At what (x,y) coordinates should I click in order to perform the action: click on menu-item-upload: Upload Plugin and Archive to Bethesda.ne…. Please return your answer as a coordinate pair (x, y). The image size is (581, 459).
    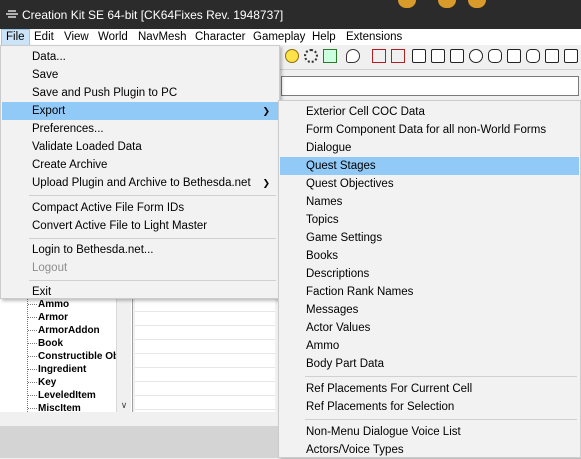
    Looking at the image, I should click on (140, 183).